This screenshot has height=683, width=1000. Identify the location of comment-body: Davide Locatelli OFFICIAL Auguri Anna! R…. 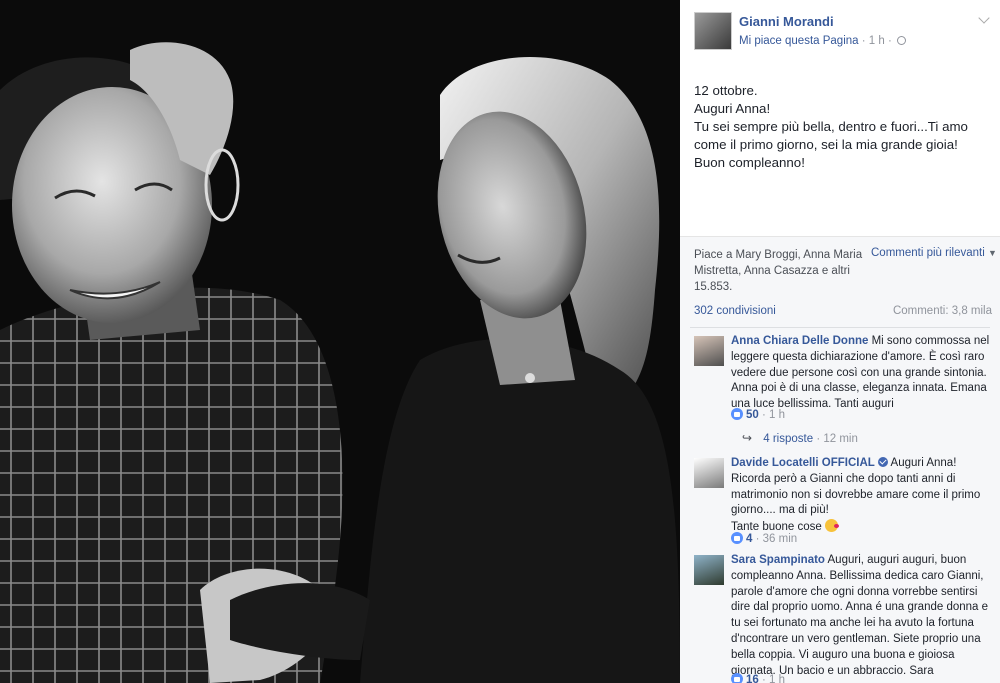
(862, 496).